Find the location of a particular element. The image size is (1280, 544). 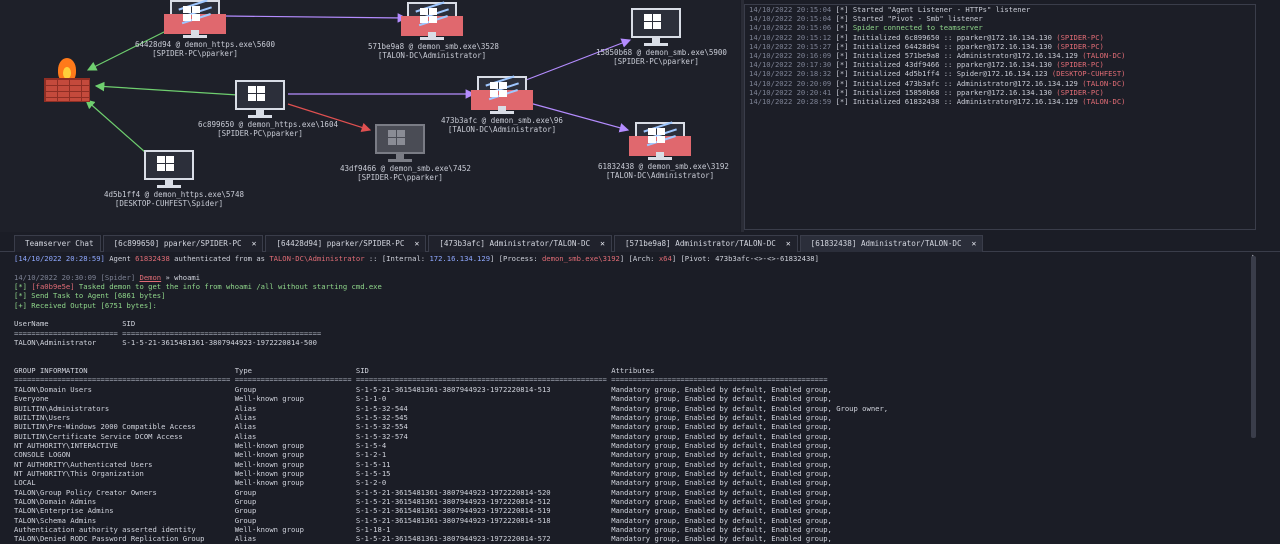

event-text: Started "Pivot - Smb" listener is located at coordinates (917, 19).